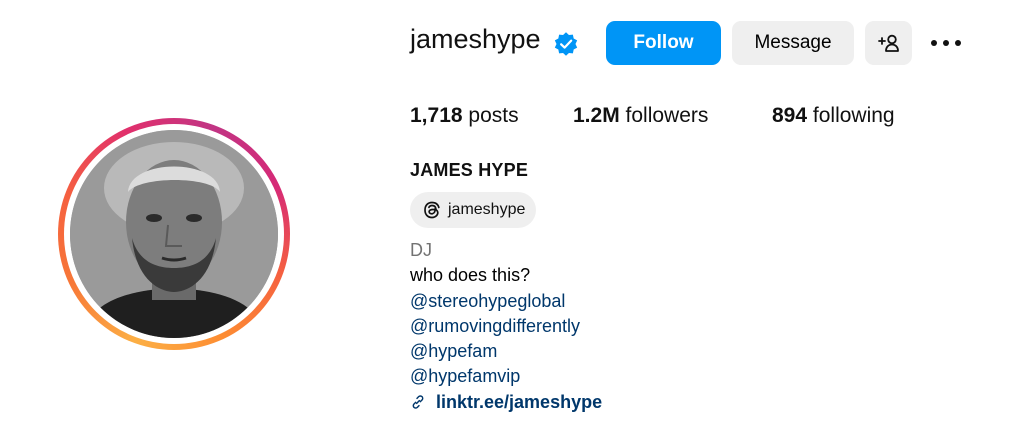 This screenshot has height=427, width=1024. Describe the element at coordinates (790, 115) in the screenshot. I see `following-count: 894` at that location.